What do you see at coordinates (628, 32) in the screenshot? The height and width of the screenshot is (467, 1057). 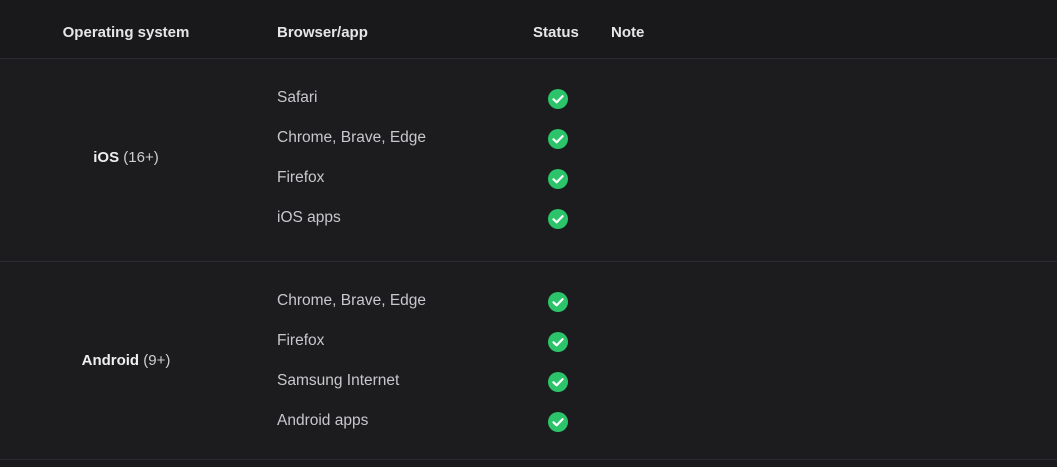 I see `header-note: Note` at bounding box center [628, 32].